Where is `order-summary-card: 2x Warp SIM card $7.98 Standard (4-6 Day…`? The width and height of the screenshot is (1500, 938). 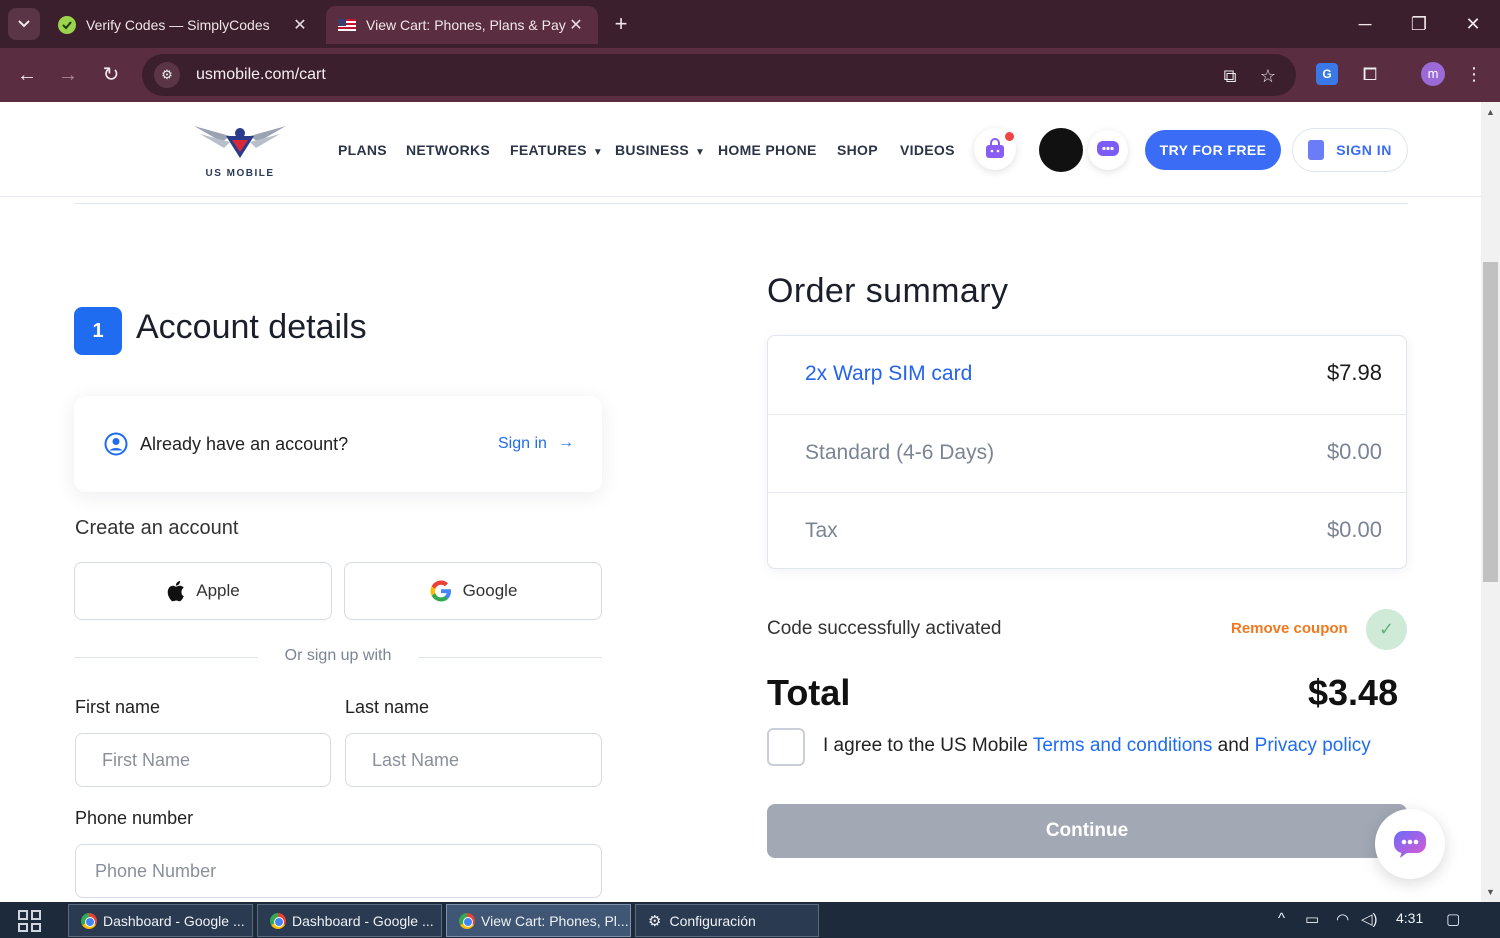
order-summary-card: 2x Warp SIM card $7.98 Standard (4-6 Day… is located at coordinates (1087, 452).